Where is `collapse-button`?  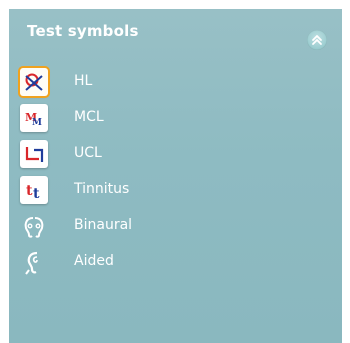
collapse-button is located at coordinates (317, 40).